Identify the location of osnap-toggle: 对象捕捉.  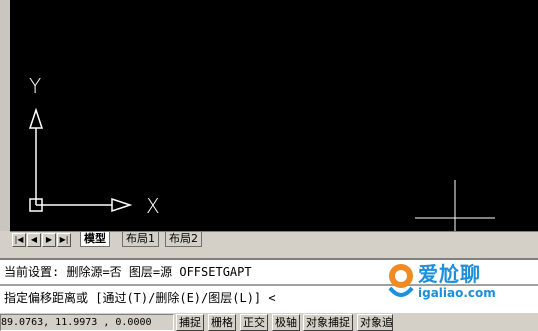
(328, 322).